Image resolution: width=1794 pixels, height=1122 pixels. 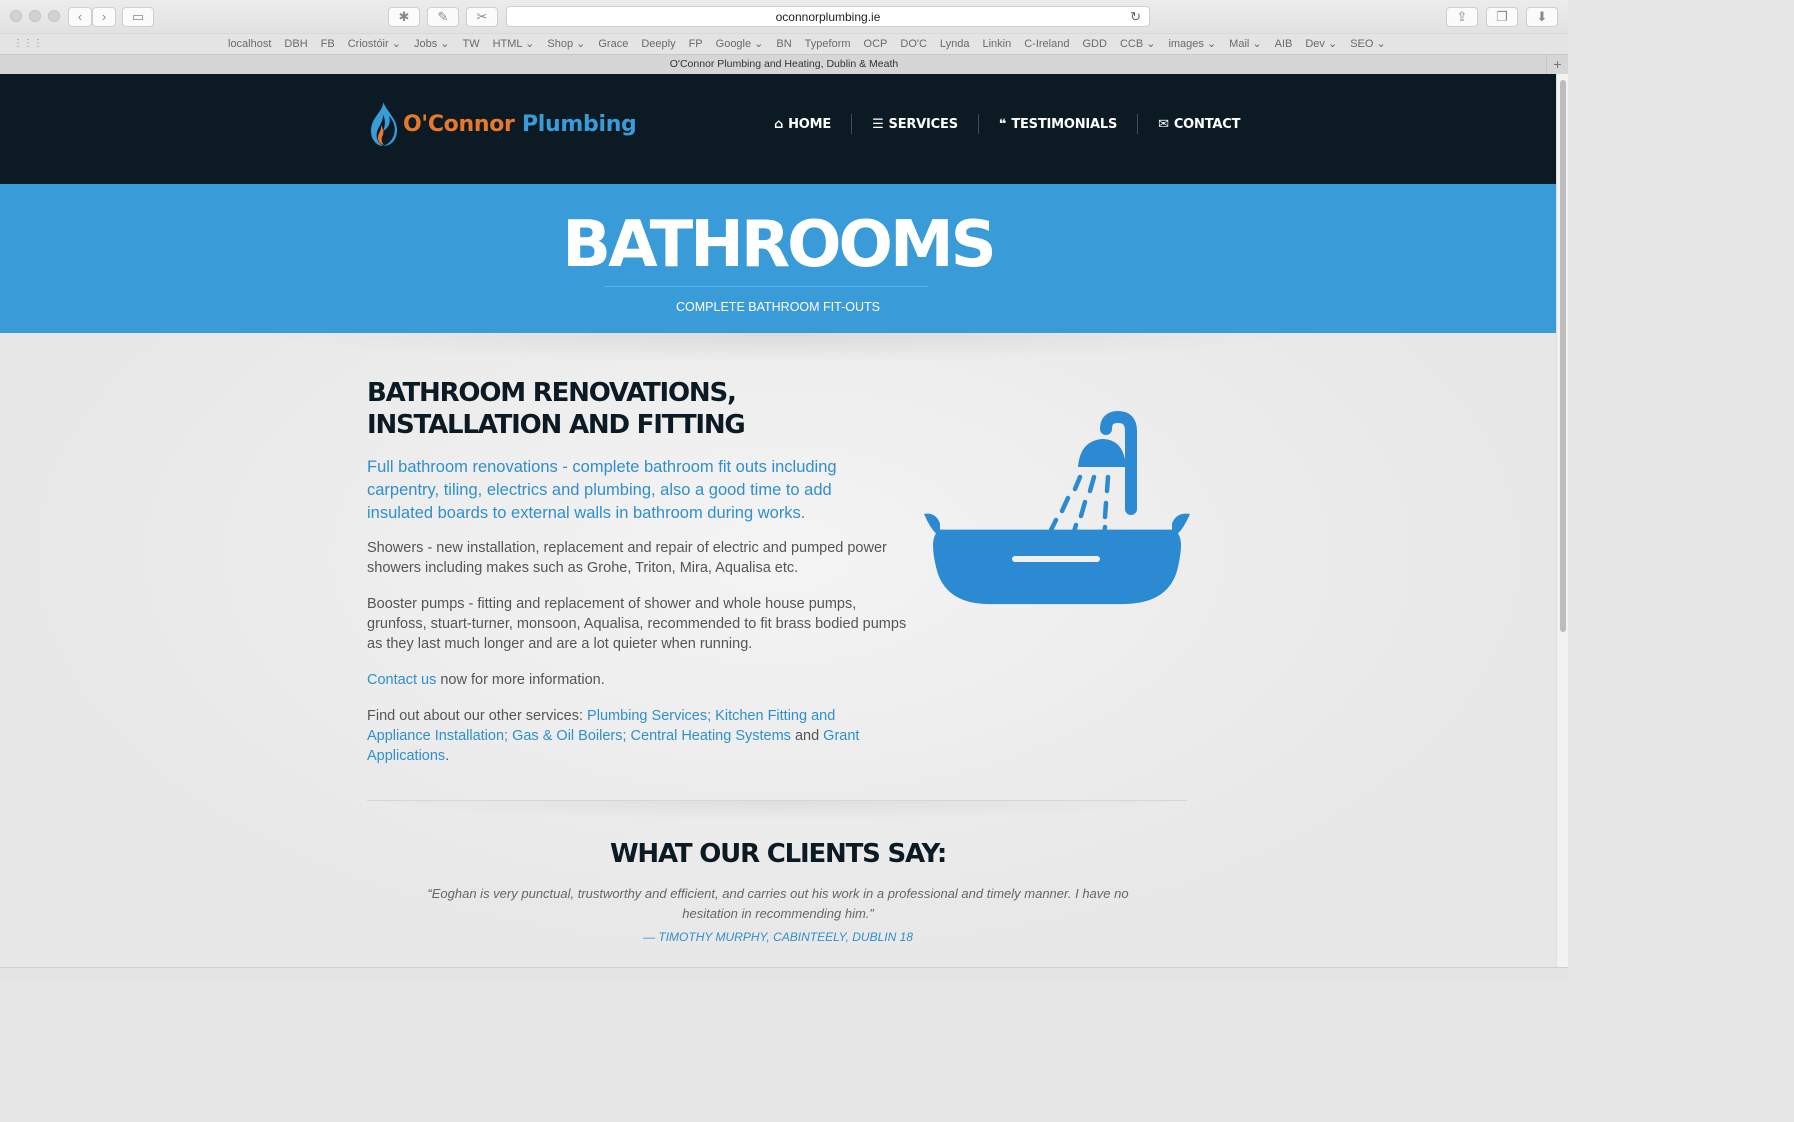 What do you see at coordinates (28, 44) in the screenshot?
I see `top-sites-icon: ⋮⋮⋮` at bounding box center [28, 44].